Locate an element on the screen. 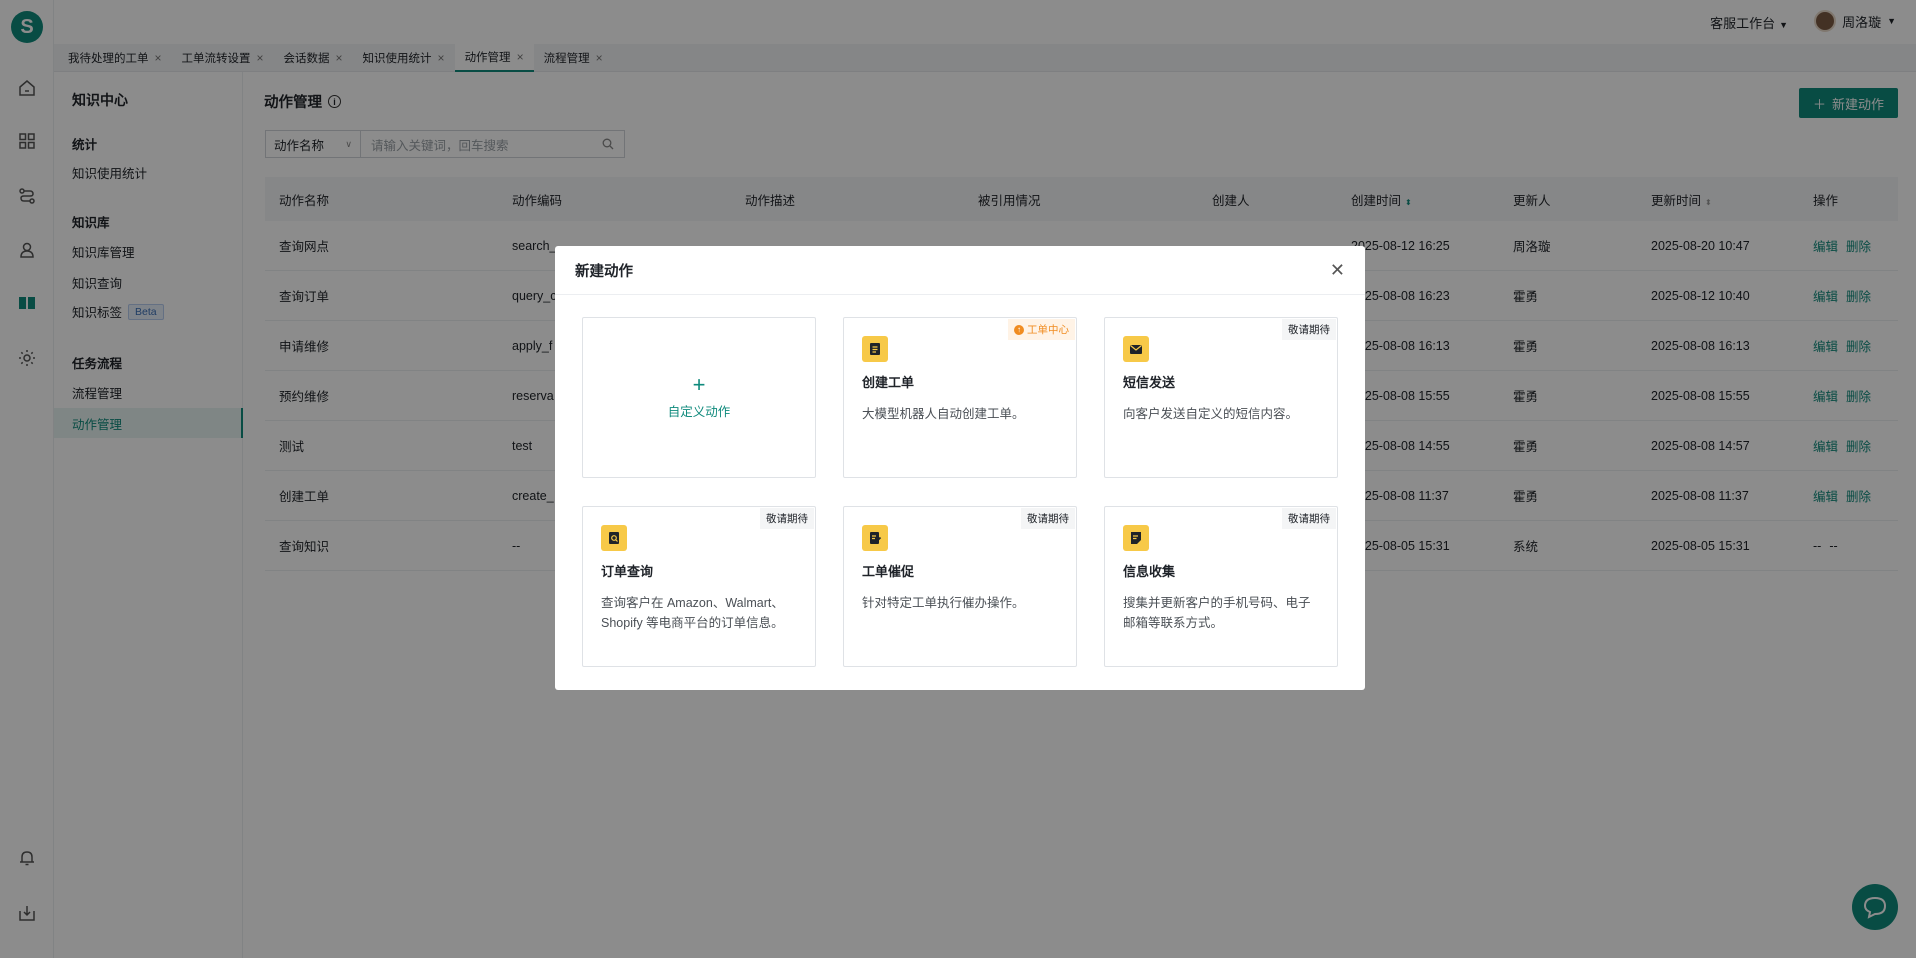  sms-send-card: 敬请期待 短信发送 向客户发送自定义的短信内容。 is located at coordinates (1221, 397).